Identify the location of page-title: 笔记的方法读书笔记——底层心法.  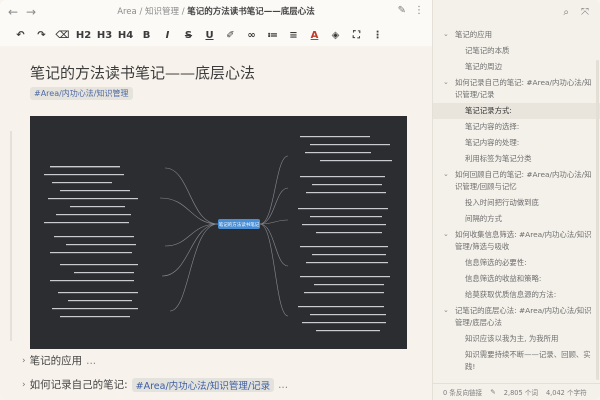
(143, 73).